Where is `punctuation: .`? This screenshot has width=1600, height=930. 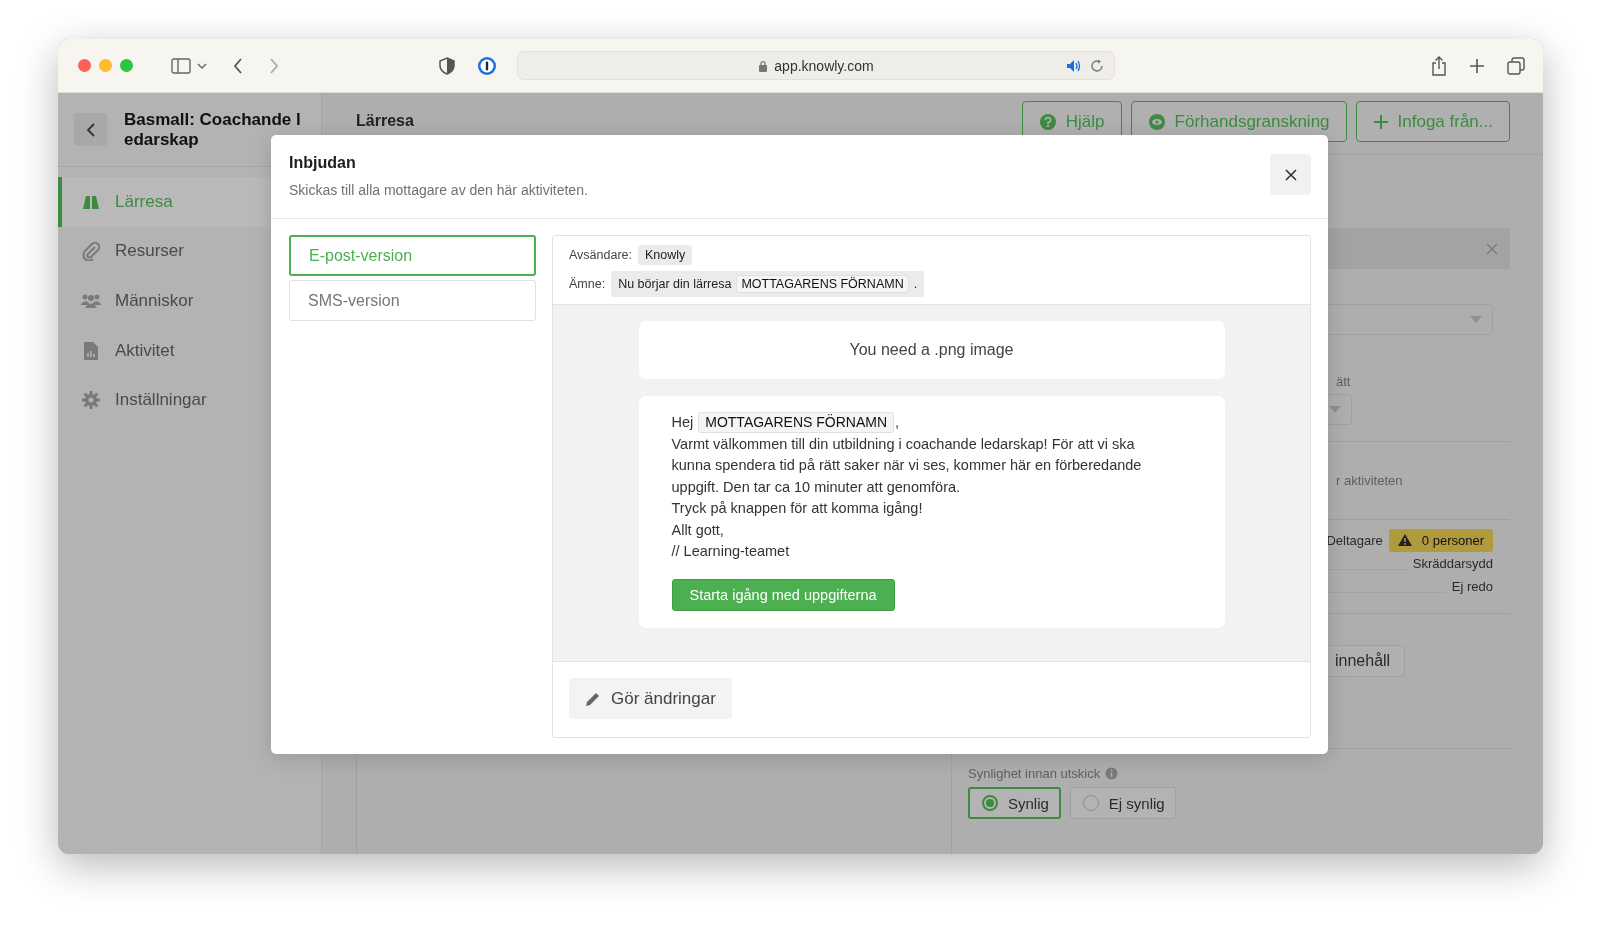 punctuation: . is located at coordinates (915, 284).